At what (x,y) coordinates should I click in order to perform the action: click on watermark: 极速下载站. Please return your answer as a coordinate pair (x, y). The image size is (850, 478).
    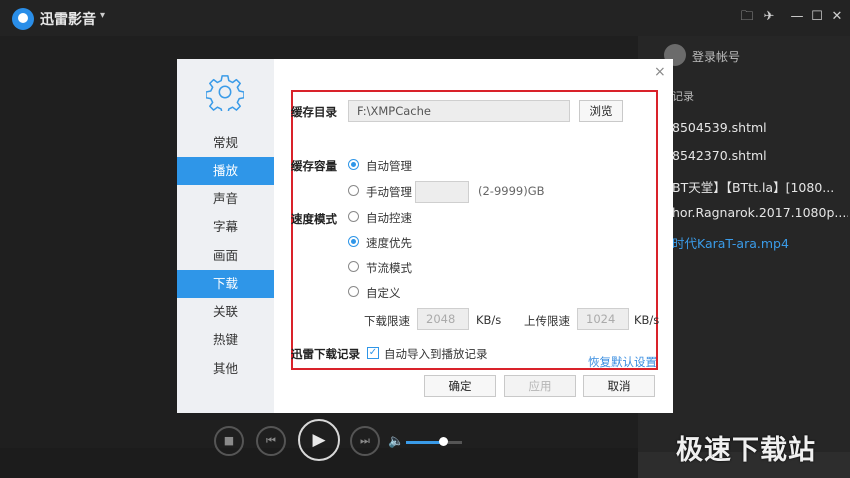
    Looking at the image, I should click on (746, 450).